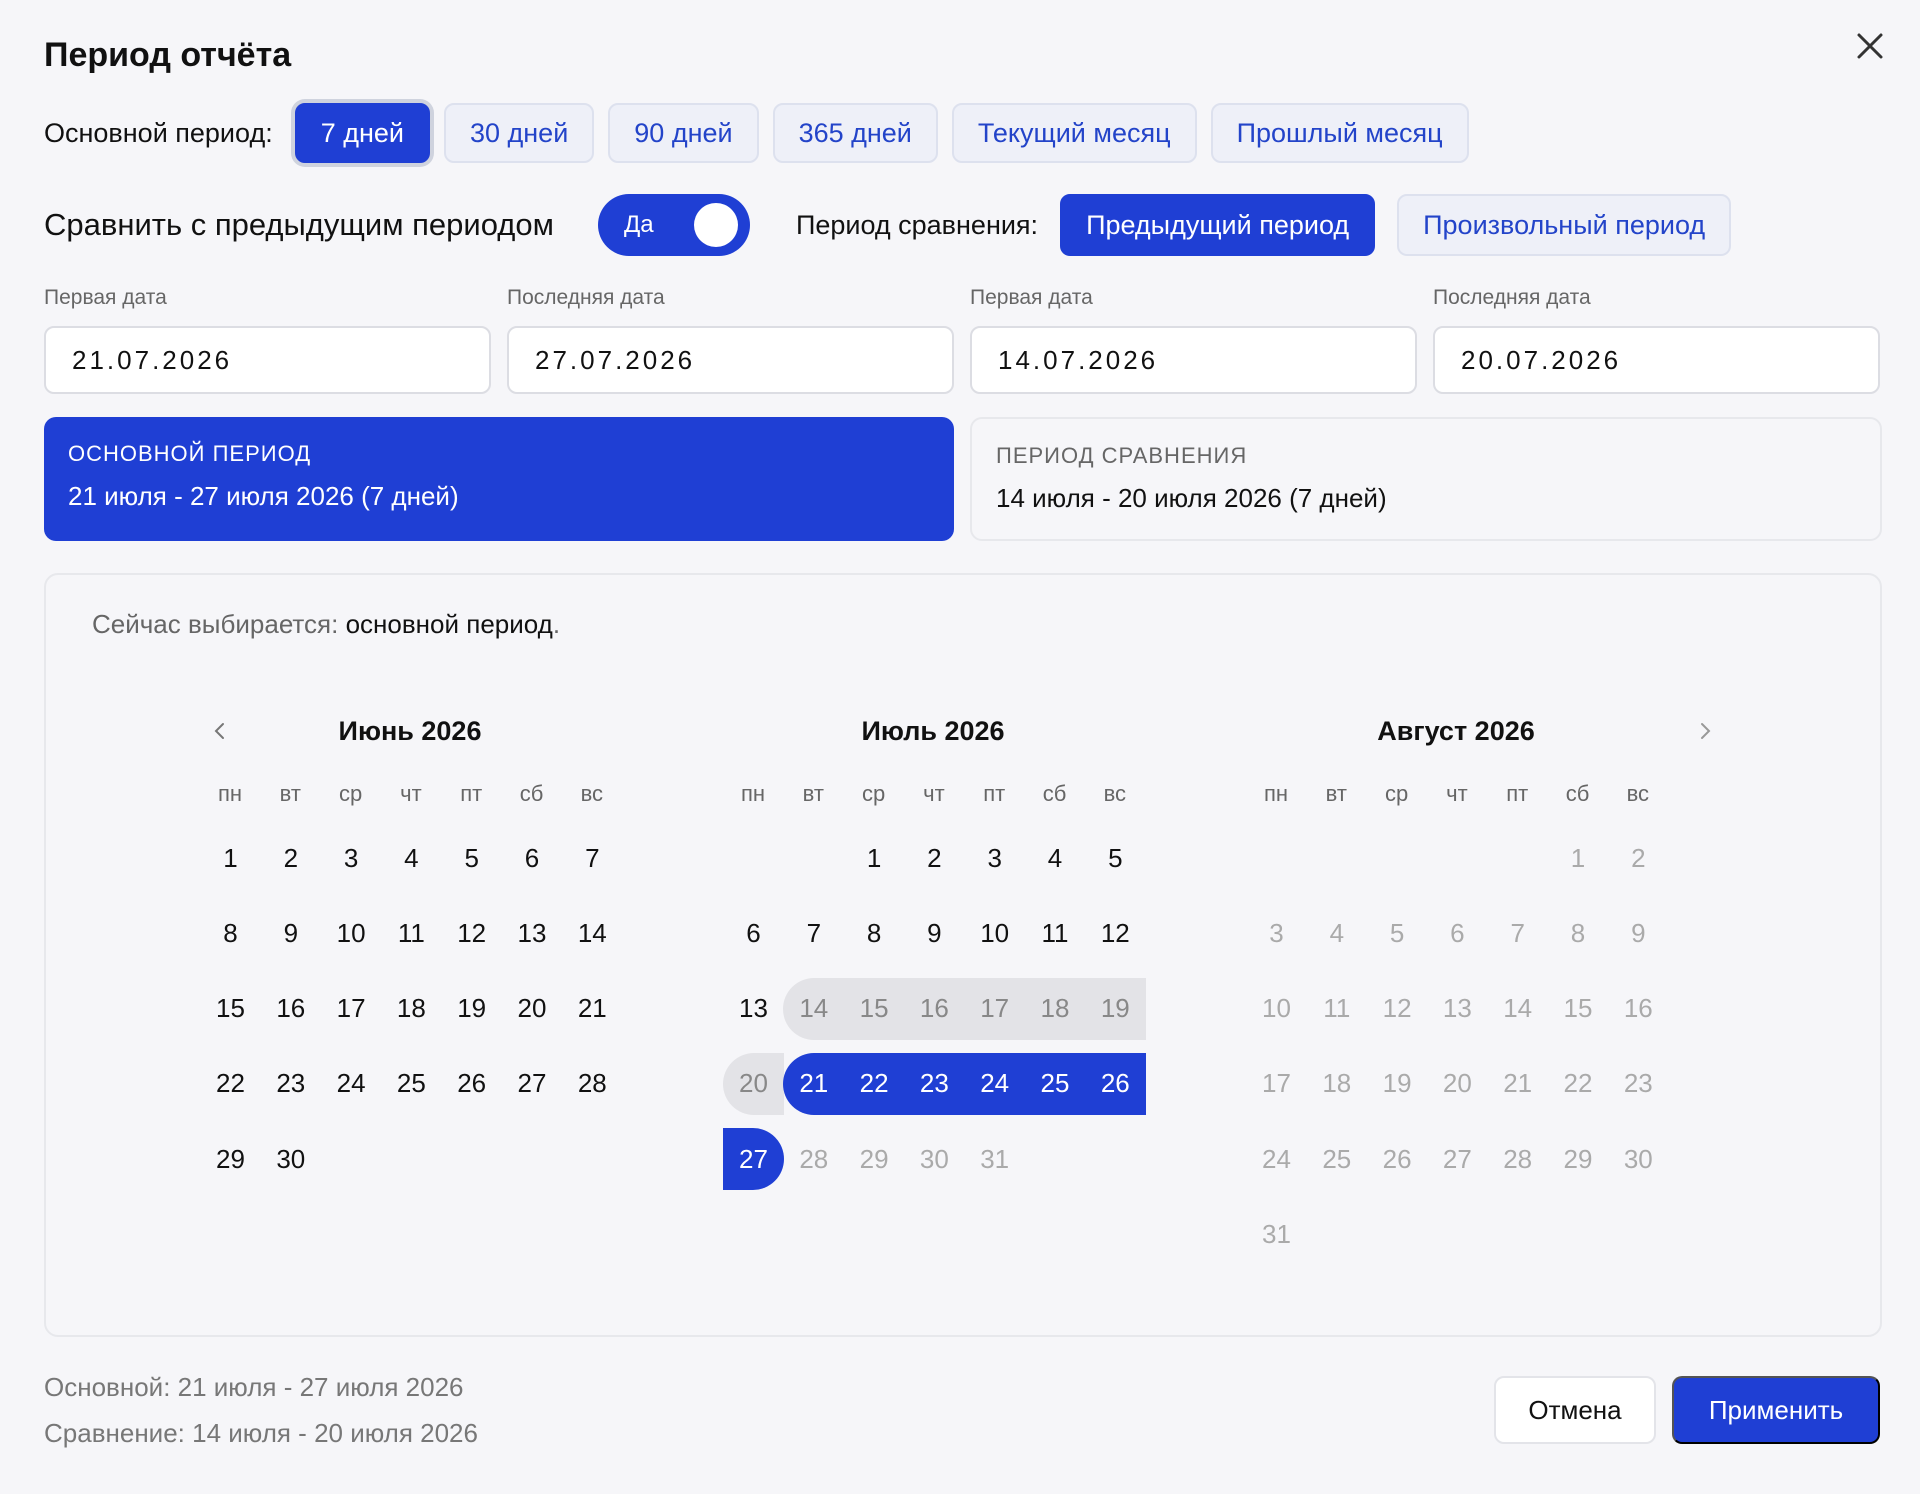  I want to click on preset-365-days: 365 дней, so click(855, 133).